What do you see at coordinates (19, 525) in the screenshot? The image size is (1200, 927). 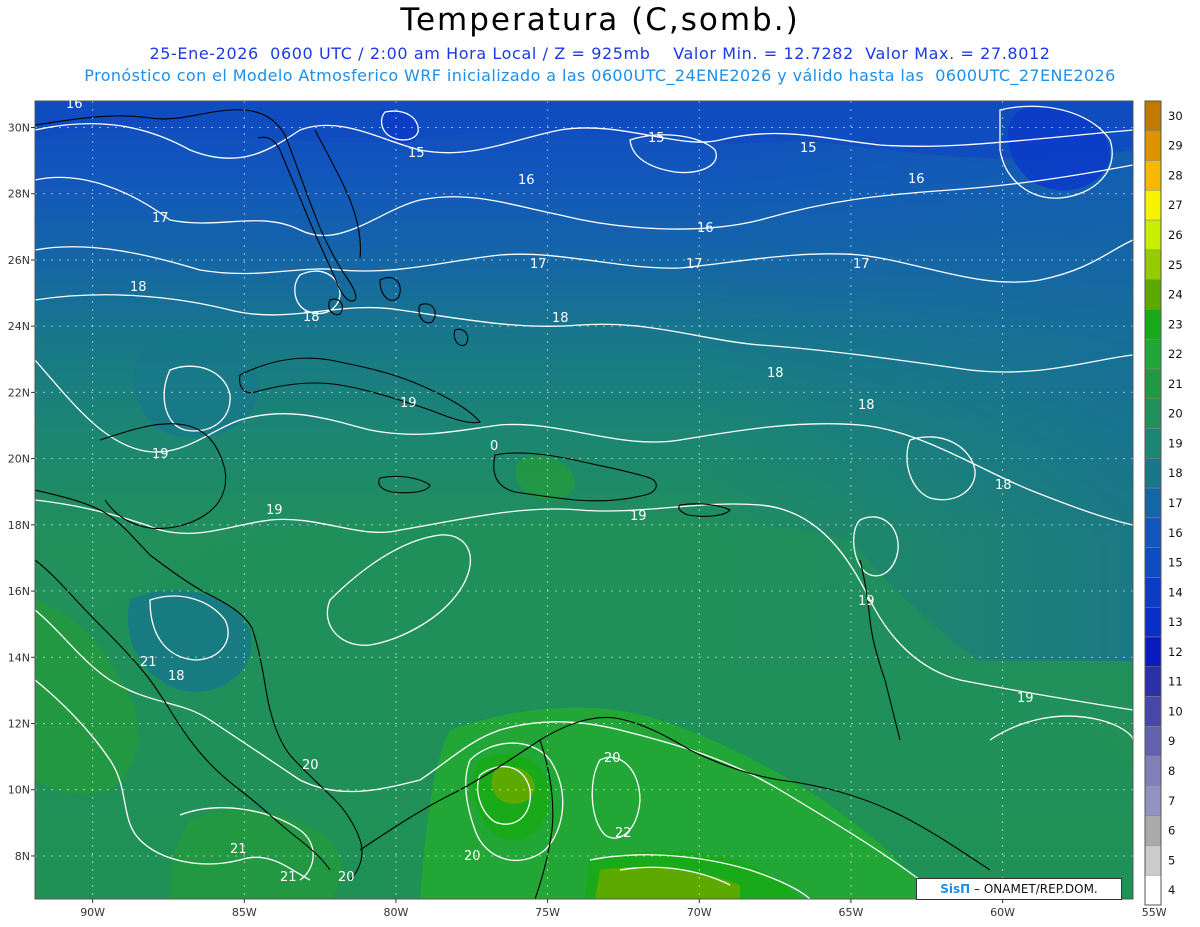 I see `lat-label: 18N` at bounding box center [19, 525].